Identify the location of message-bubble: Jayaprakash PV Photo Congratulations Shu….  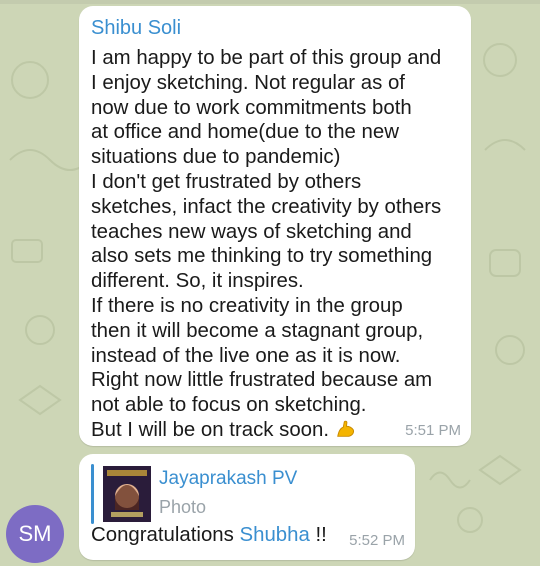
(247, 507).